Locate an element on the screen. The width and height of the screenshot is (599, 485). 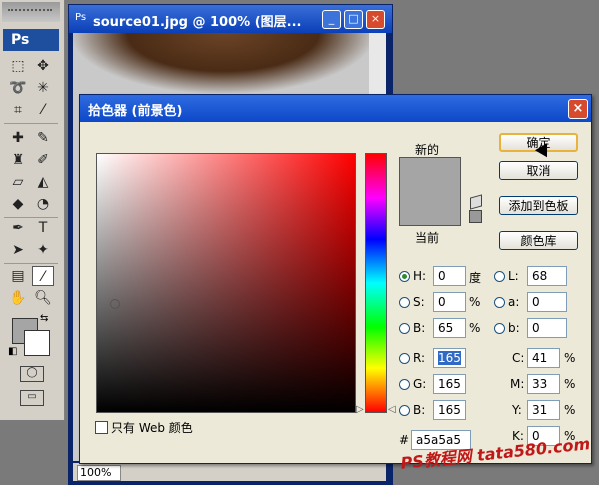
magic-wand-tool-icon: ✳ is located at coordinates (43, 88).